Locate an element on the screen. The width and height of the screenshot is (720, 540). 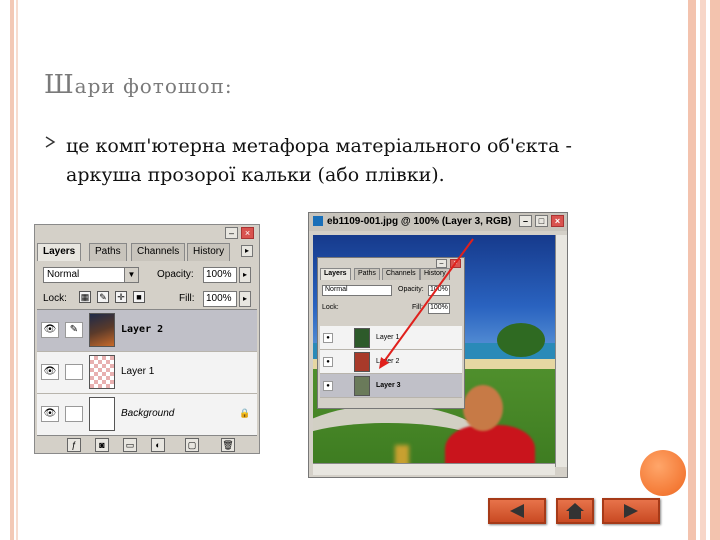
lock-move-icon: ✛ is located at coordinates (121, 297).